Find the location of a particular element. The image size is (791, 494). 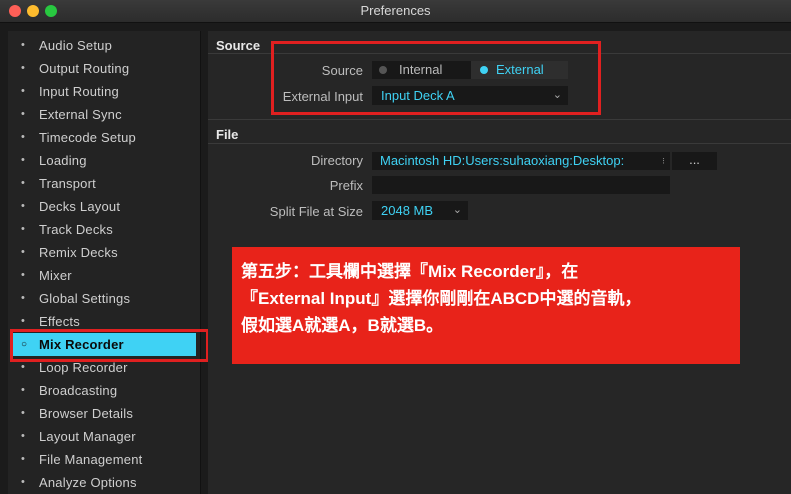

sidebar-item-label: Global Settings is located at coordinates (85, 298).